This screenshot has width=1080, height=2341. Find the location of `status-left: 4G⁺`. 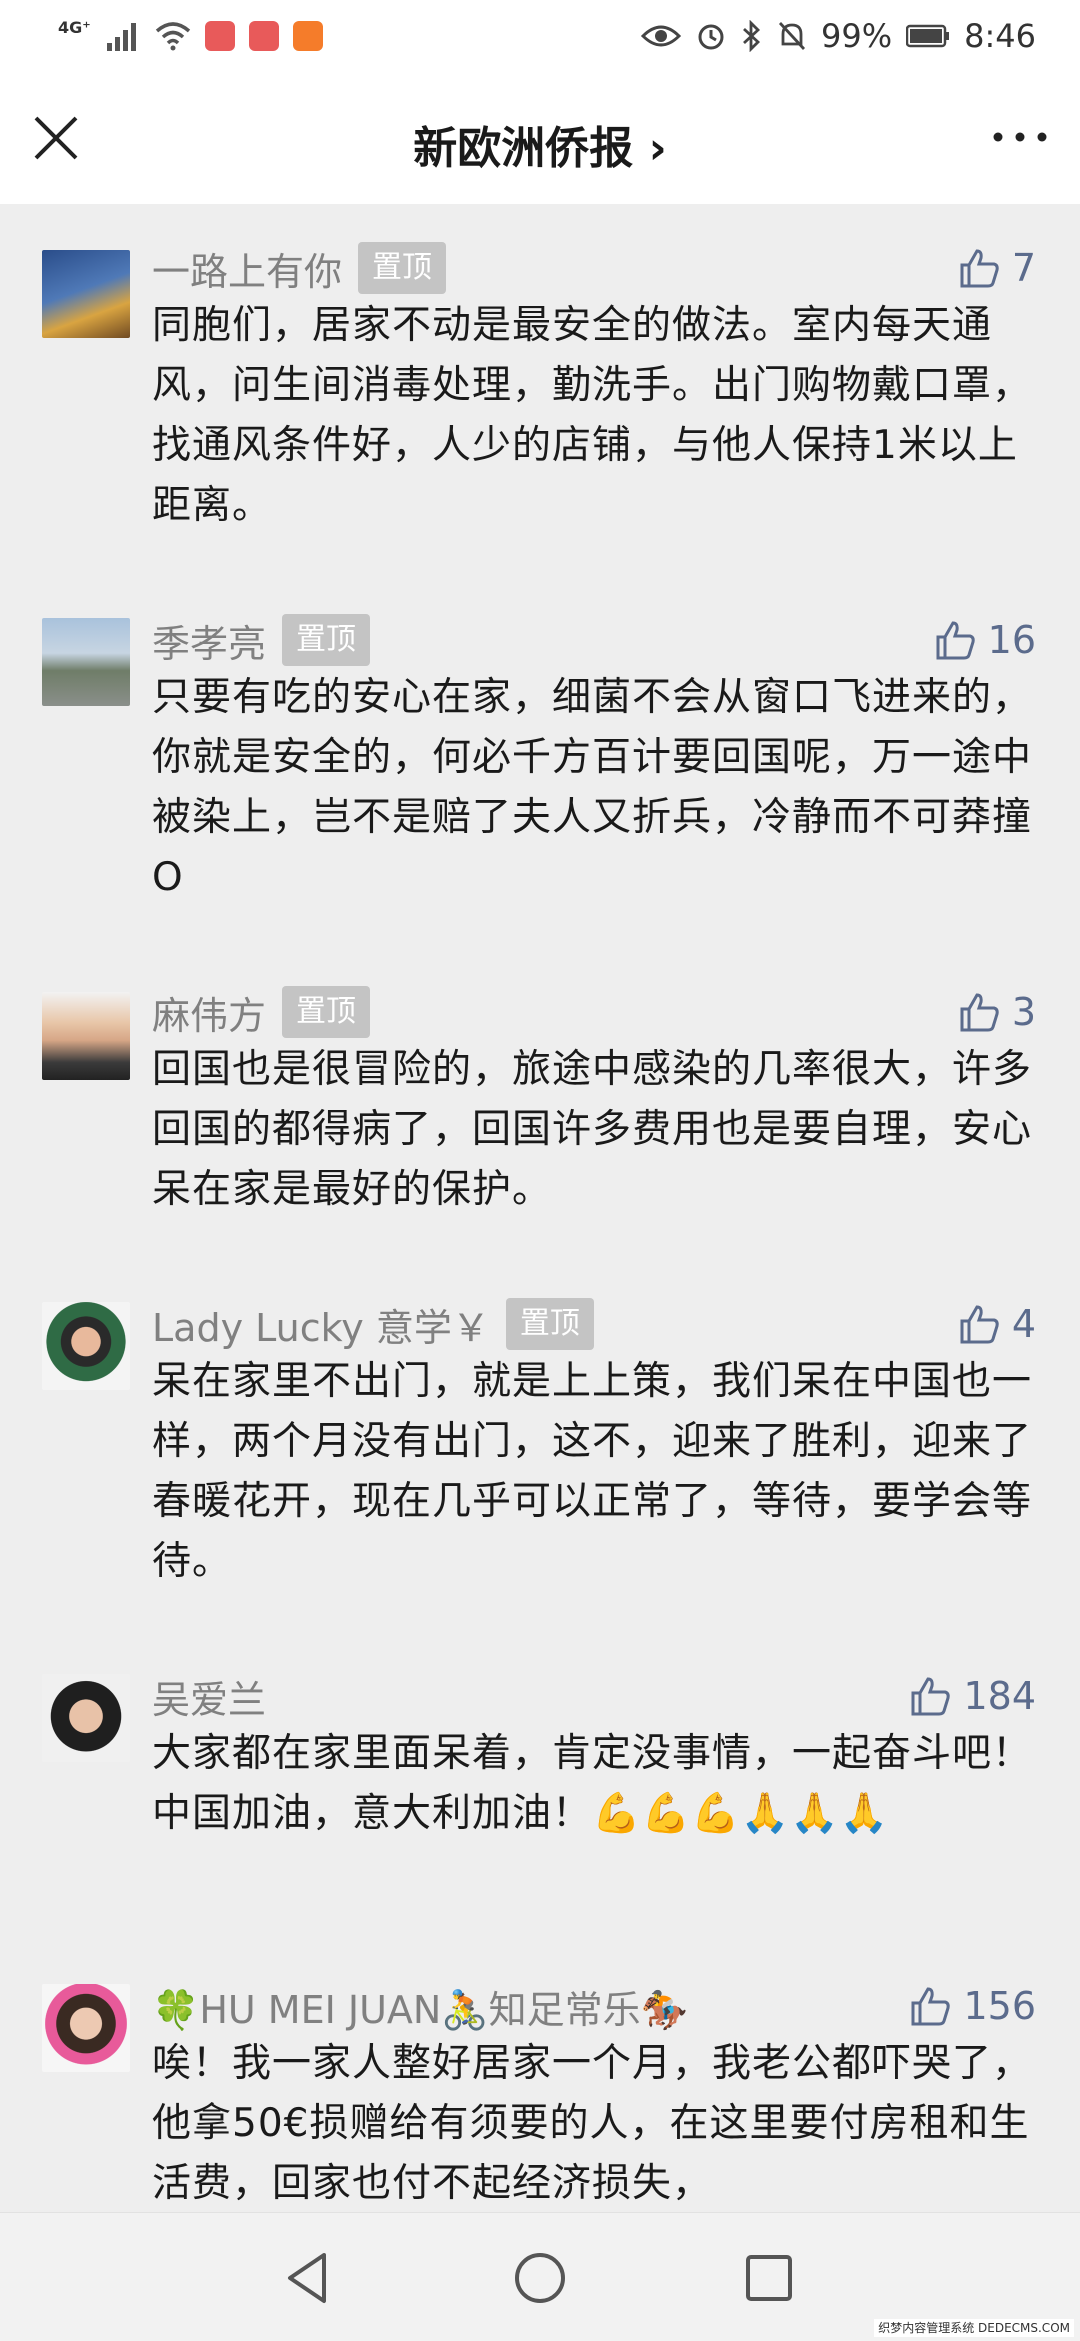

status-left: 4G⁺ is located at coordinates (190, 36).